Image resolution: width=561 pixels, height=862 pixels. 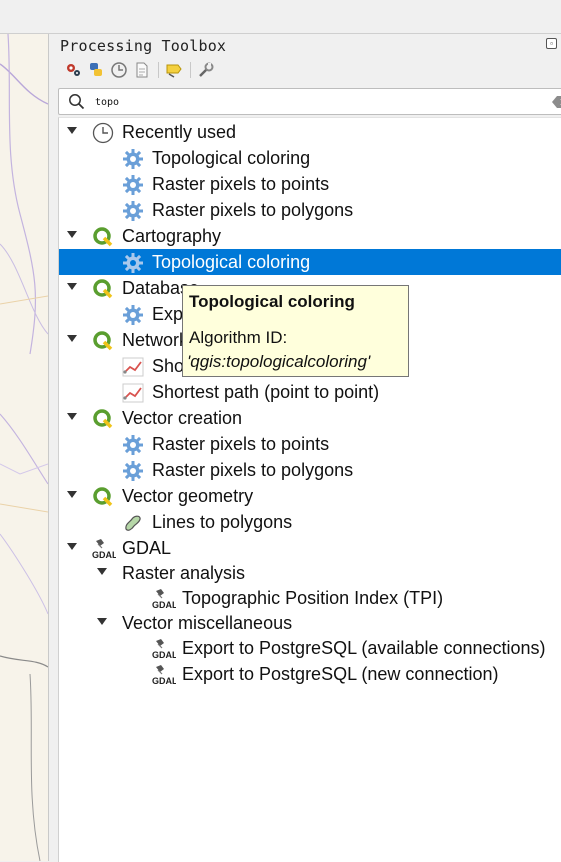 What do you see at coordinates (184, 573) in the screenshot?
I see `subgroup-label: Raster analysis` at bounding box center [184, 573].